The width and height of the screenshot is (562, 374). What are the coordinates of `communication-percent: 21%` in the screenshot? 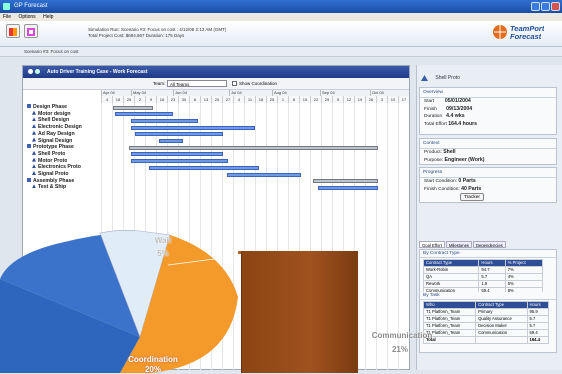 It's located at (399, 349).